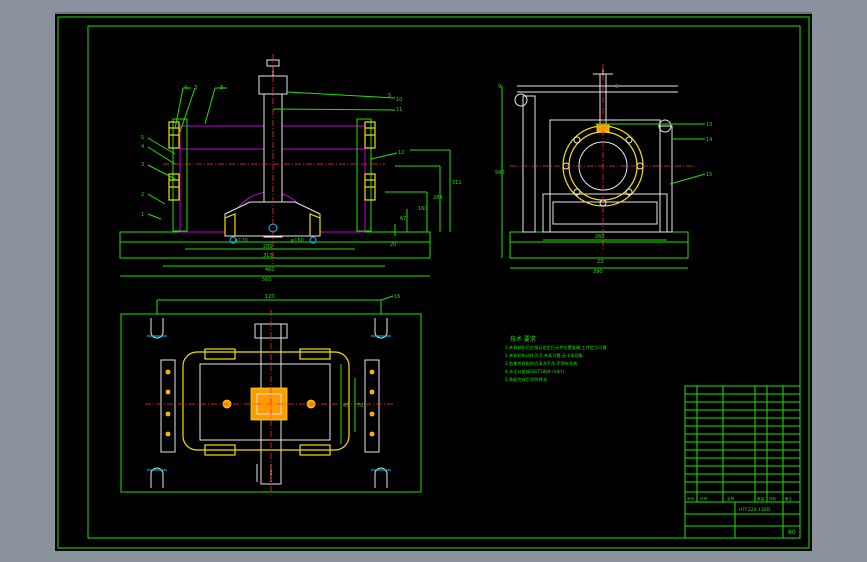  What do you see at coordinates (616, 87) in the screenshot?
I see `balloon: 6` at bounding box center [616, 87].